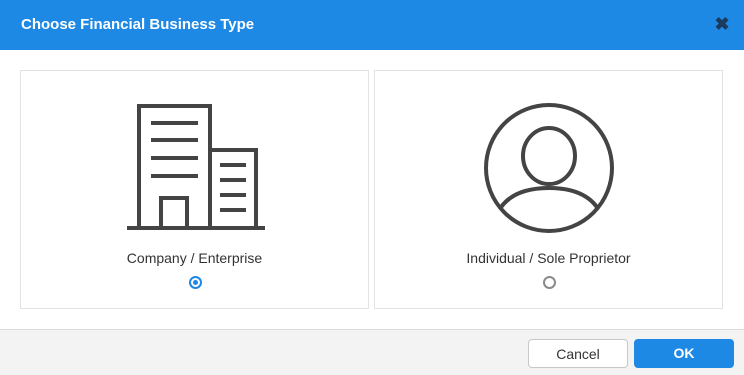 The image size is (744, 375). I want to click on option-label: Company / Enterprise, so click(194, 258).